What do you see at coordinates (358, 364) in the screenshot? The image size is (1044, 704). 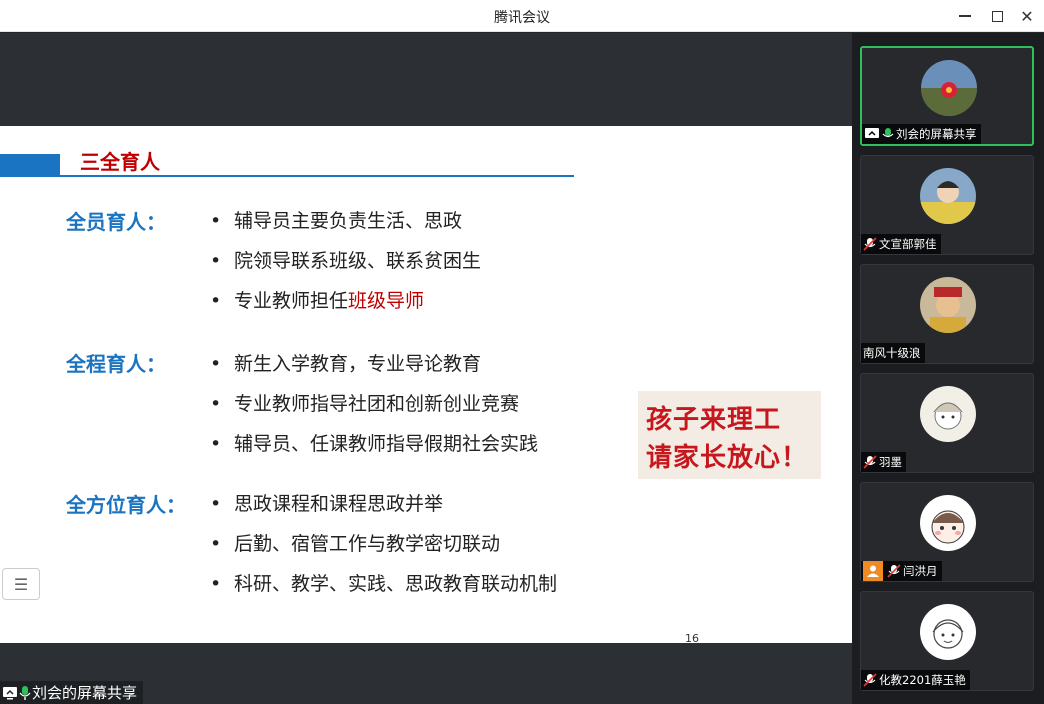 I see `bullet-text: 新生入学教育，专业导论教育` at bounding box center [358, 364].